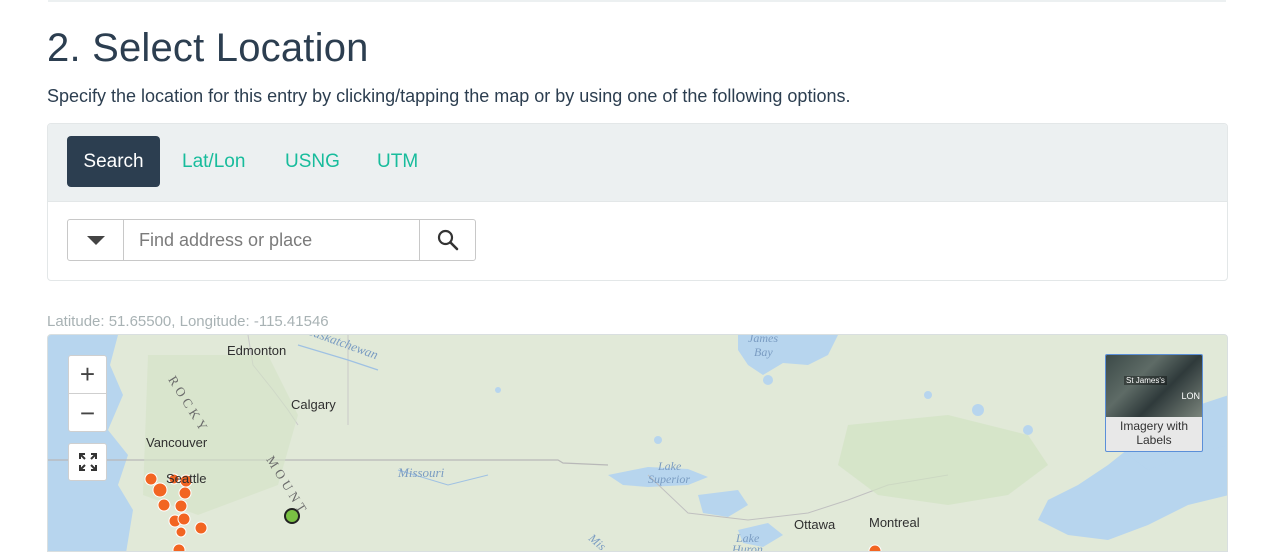 The width and height of the screenshot is (1274, 552). I want to click on search-source-dropdown, so click(96, 240).